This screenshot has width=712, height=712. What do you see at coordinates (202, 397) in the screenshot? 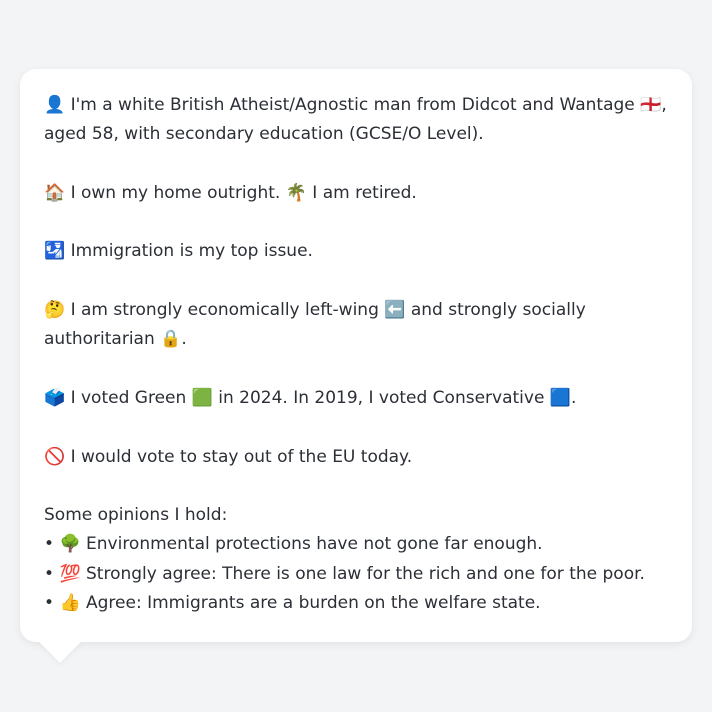
I see `green-square-icon: 🟩` at bounding box center [202, 397].